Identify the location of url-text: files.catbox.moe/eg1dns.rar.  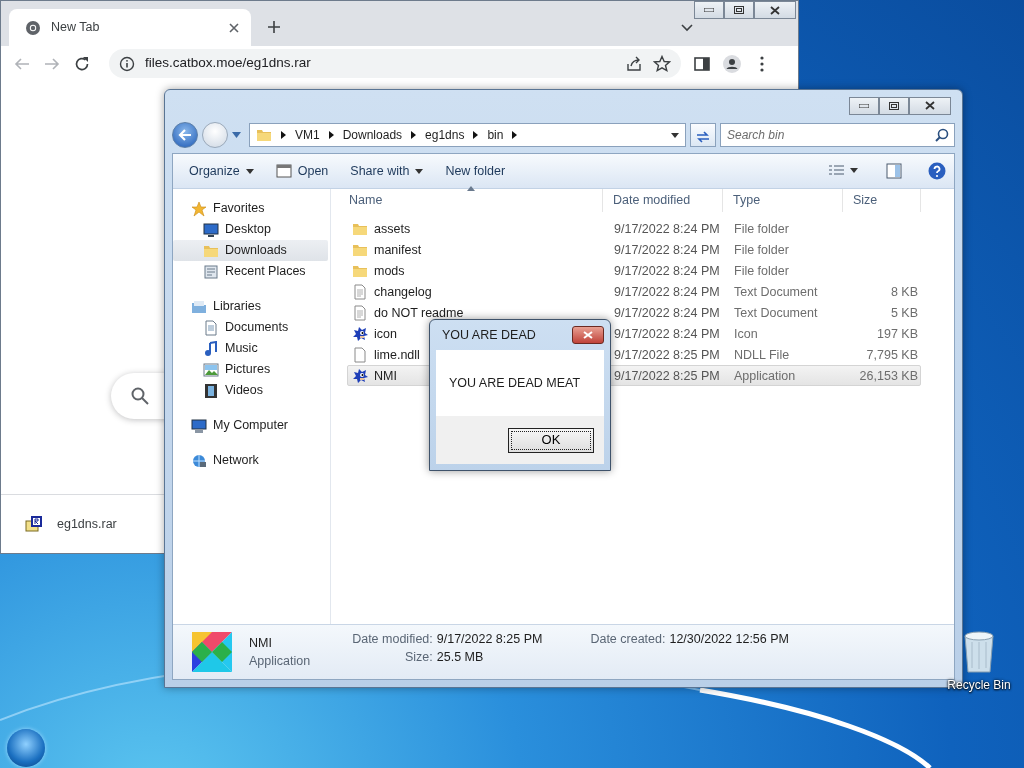
(228, 63).